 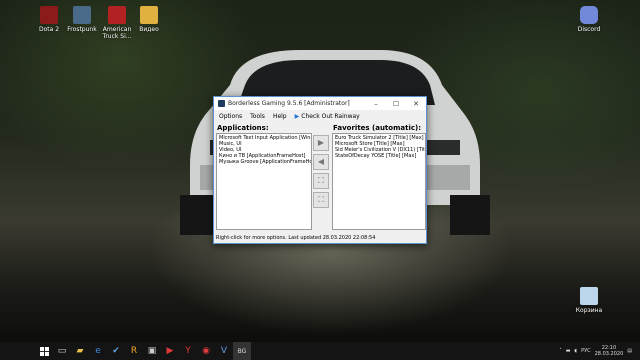 I want to click on edge-icon: e, so click(x=98, y=351).